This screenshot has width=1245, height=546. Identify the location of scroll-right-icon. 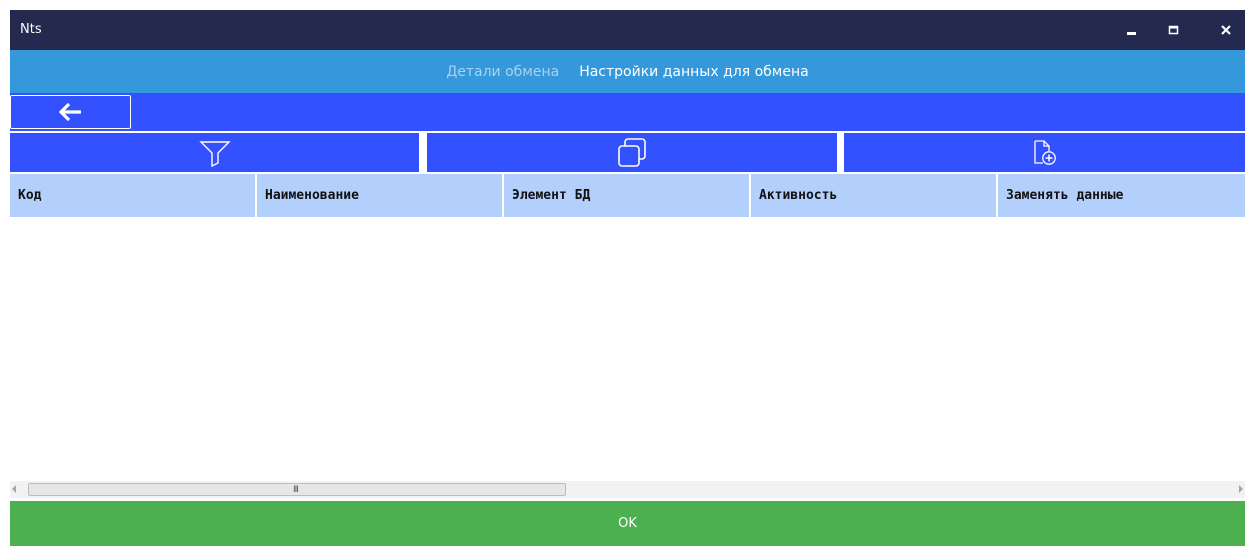
(1241, 489).